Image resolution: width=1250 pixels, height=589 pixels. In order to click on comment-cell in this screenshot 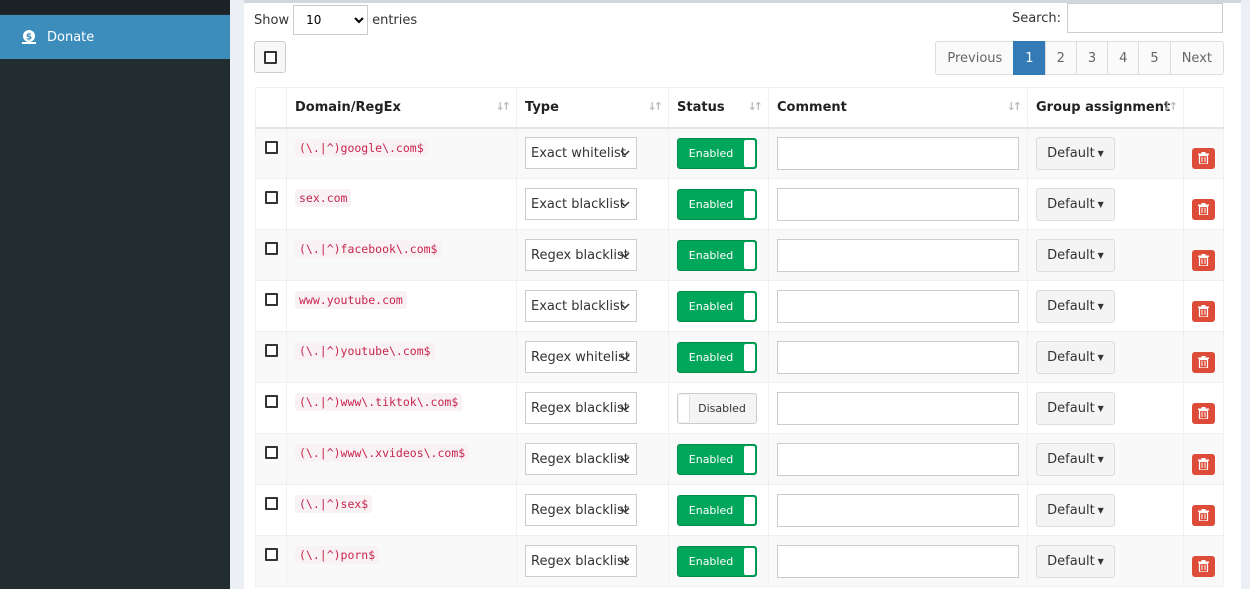, I will do `click(898, 408)`.